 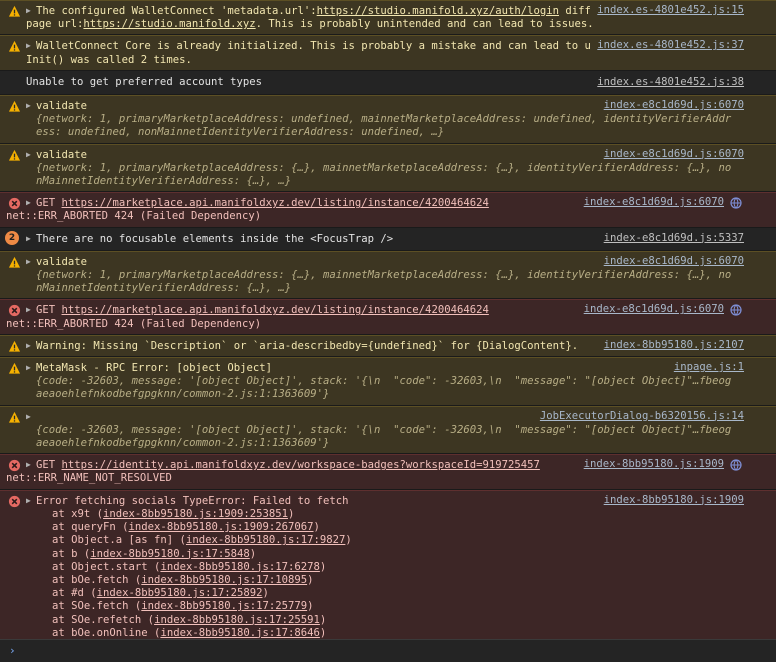 What do you see at coordinates (169, 554) in the screenshot?
I see `stack-frame-link: index-8bb95180.js:17:5848` at bounding box center [169, 554].